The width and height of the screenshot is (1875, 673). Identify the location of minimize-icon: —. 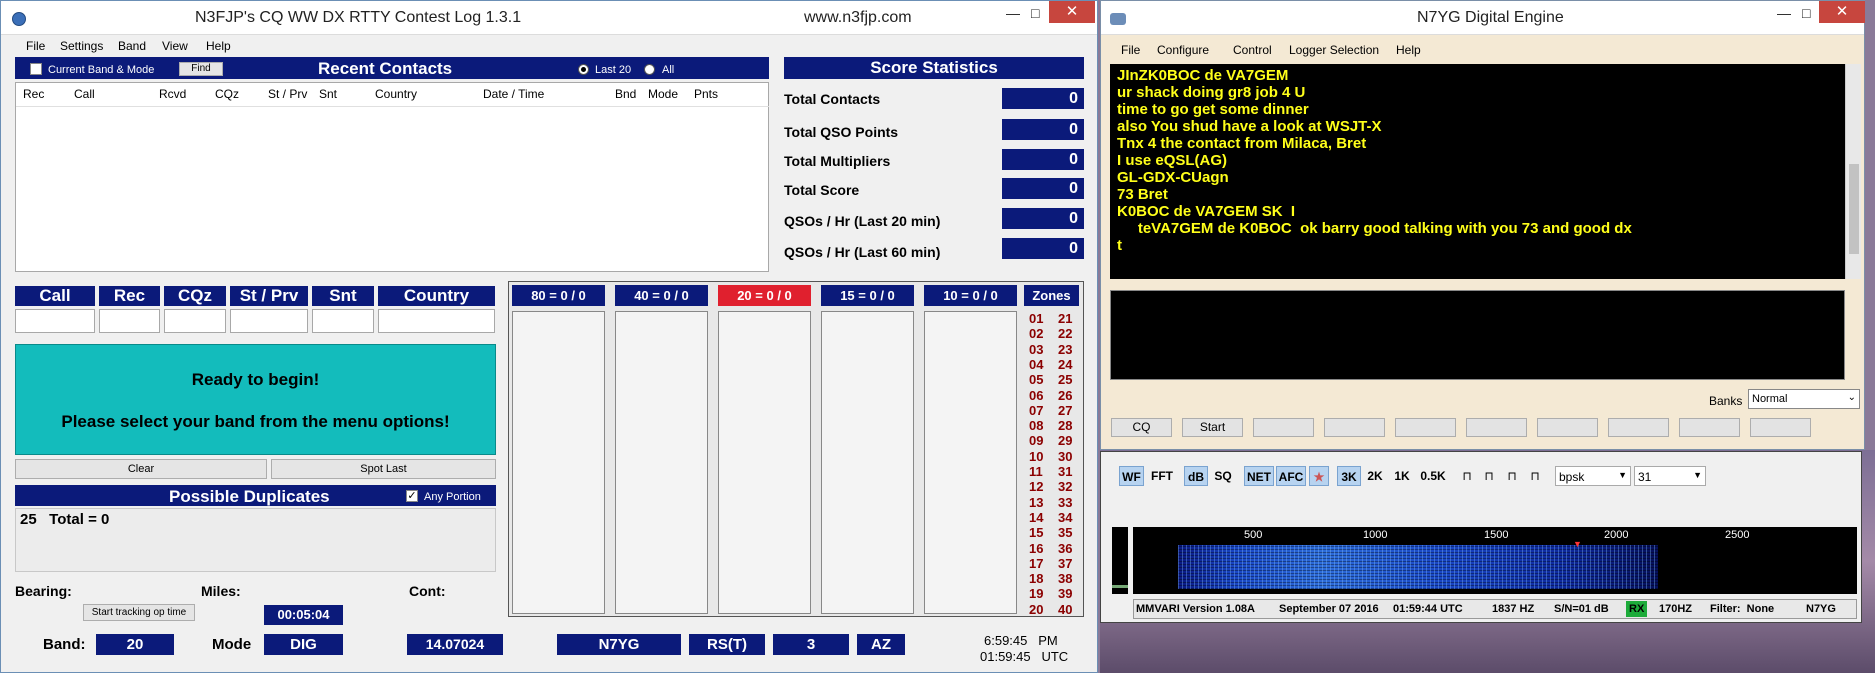
(1013, 13).